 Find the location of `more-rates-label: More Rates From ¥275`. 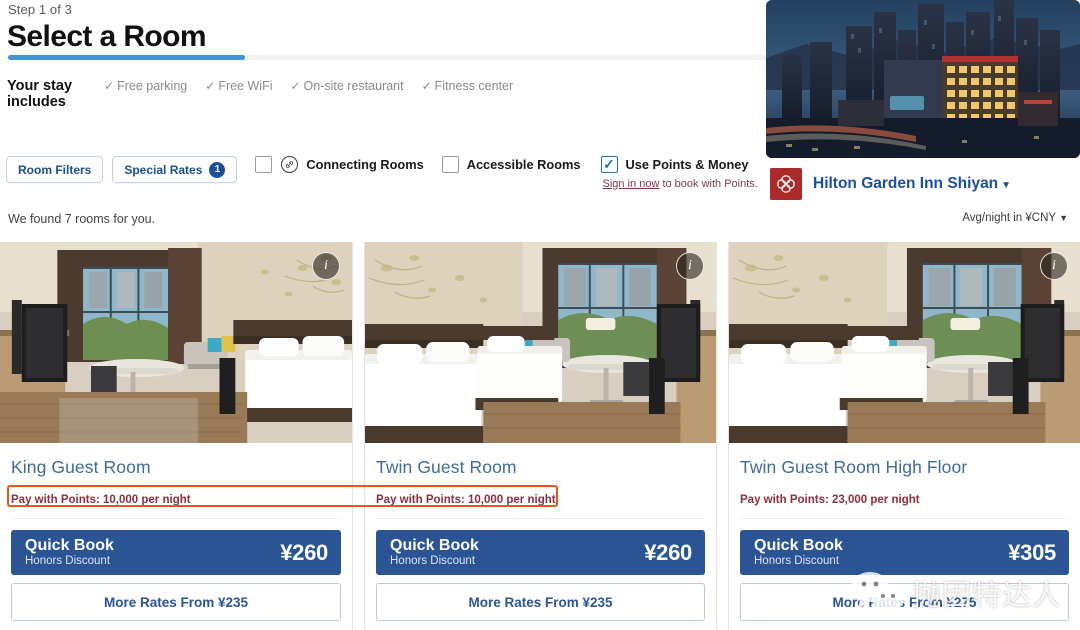

more-rates-label: More Rates From ¥275 is located at coordinates (904, 602).